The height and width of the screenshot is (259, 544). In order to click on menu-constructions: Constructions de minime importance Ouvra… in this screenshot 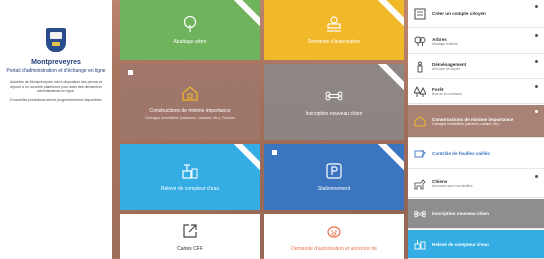, I will do `click(476, 121)`.